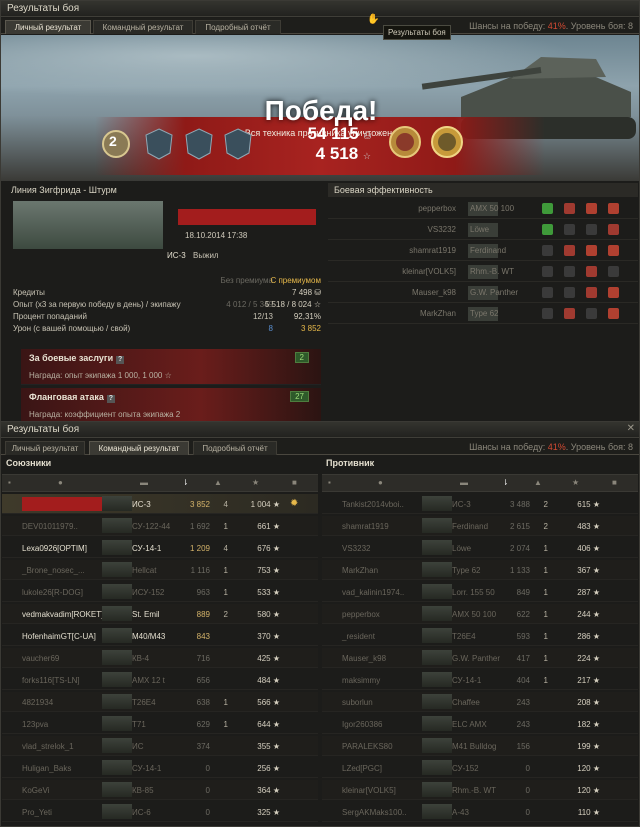 The width and height of the screenshot is (640, 827). What do you see at coordinates (447, 142) in the screenshot?
I see `medal-2-icon` at bounding box center [447, 142].